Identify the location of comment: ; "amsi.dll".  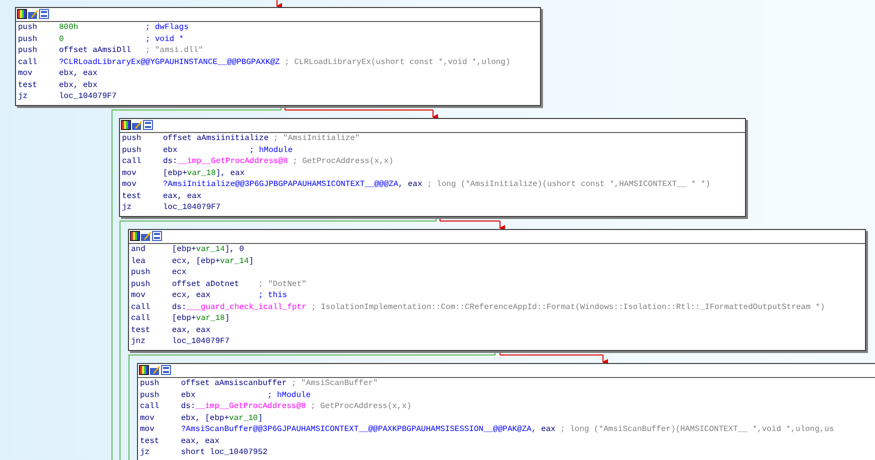
(174, 50).